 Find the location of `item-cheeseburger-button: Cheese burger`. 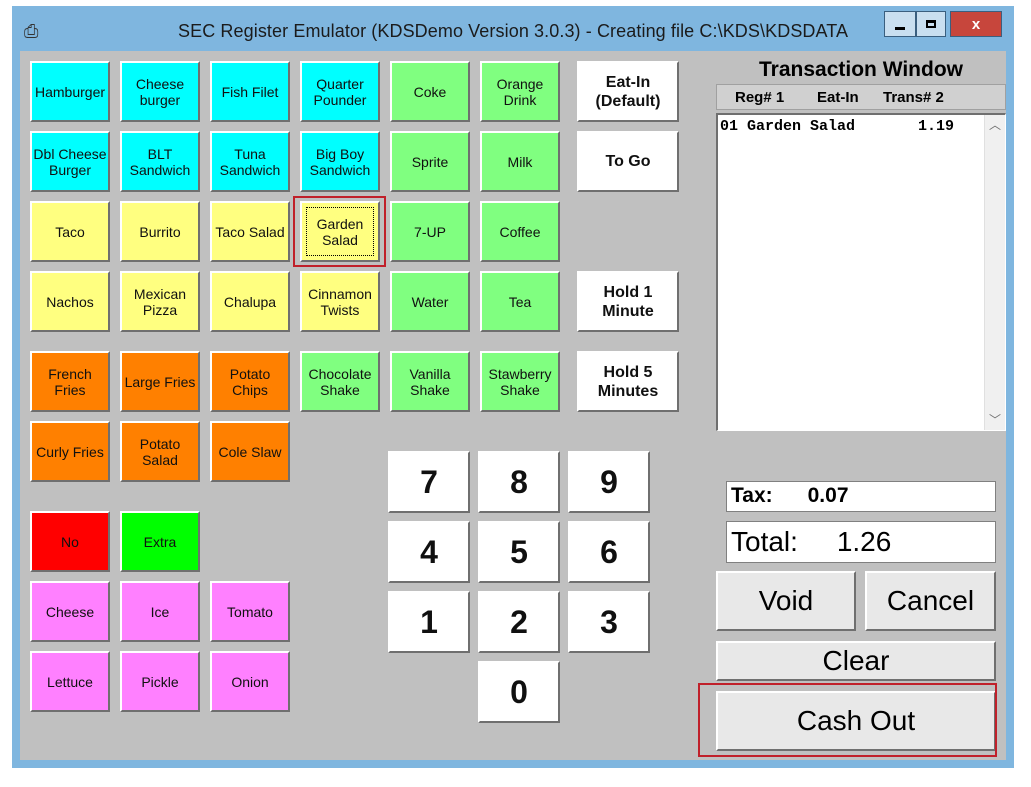

item-cheeseburger-button: Cheese burger is located at coordinates (160, 91).